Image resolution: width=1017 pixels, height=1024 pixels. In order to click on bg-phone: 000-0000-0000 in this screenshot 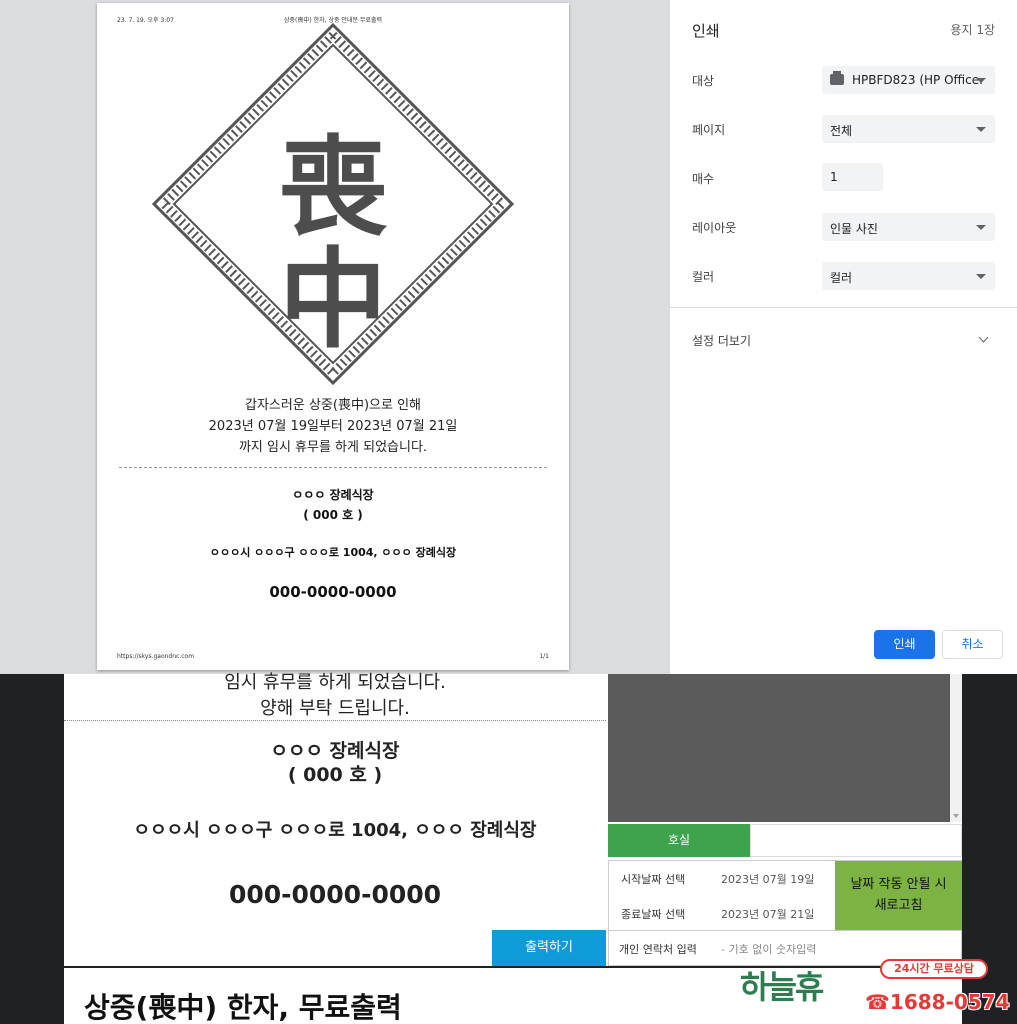, I will do `click(335, 894)`.